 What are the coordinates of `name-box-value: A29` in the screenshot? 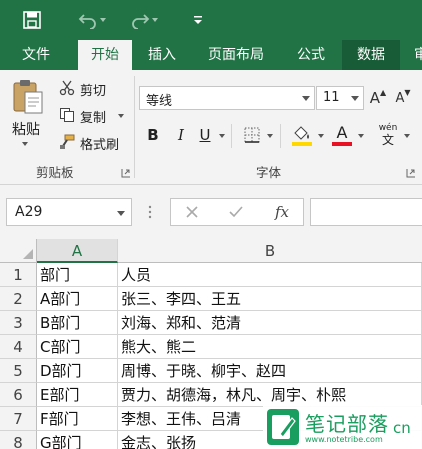 It's located at (29, 212).